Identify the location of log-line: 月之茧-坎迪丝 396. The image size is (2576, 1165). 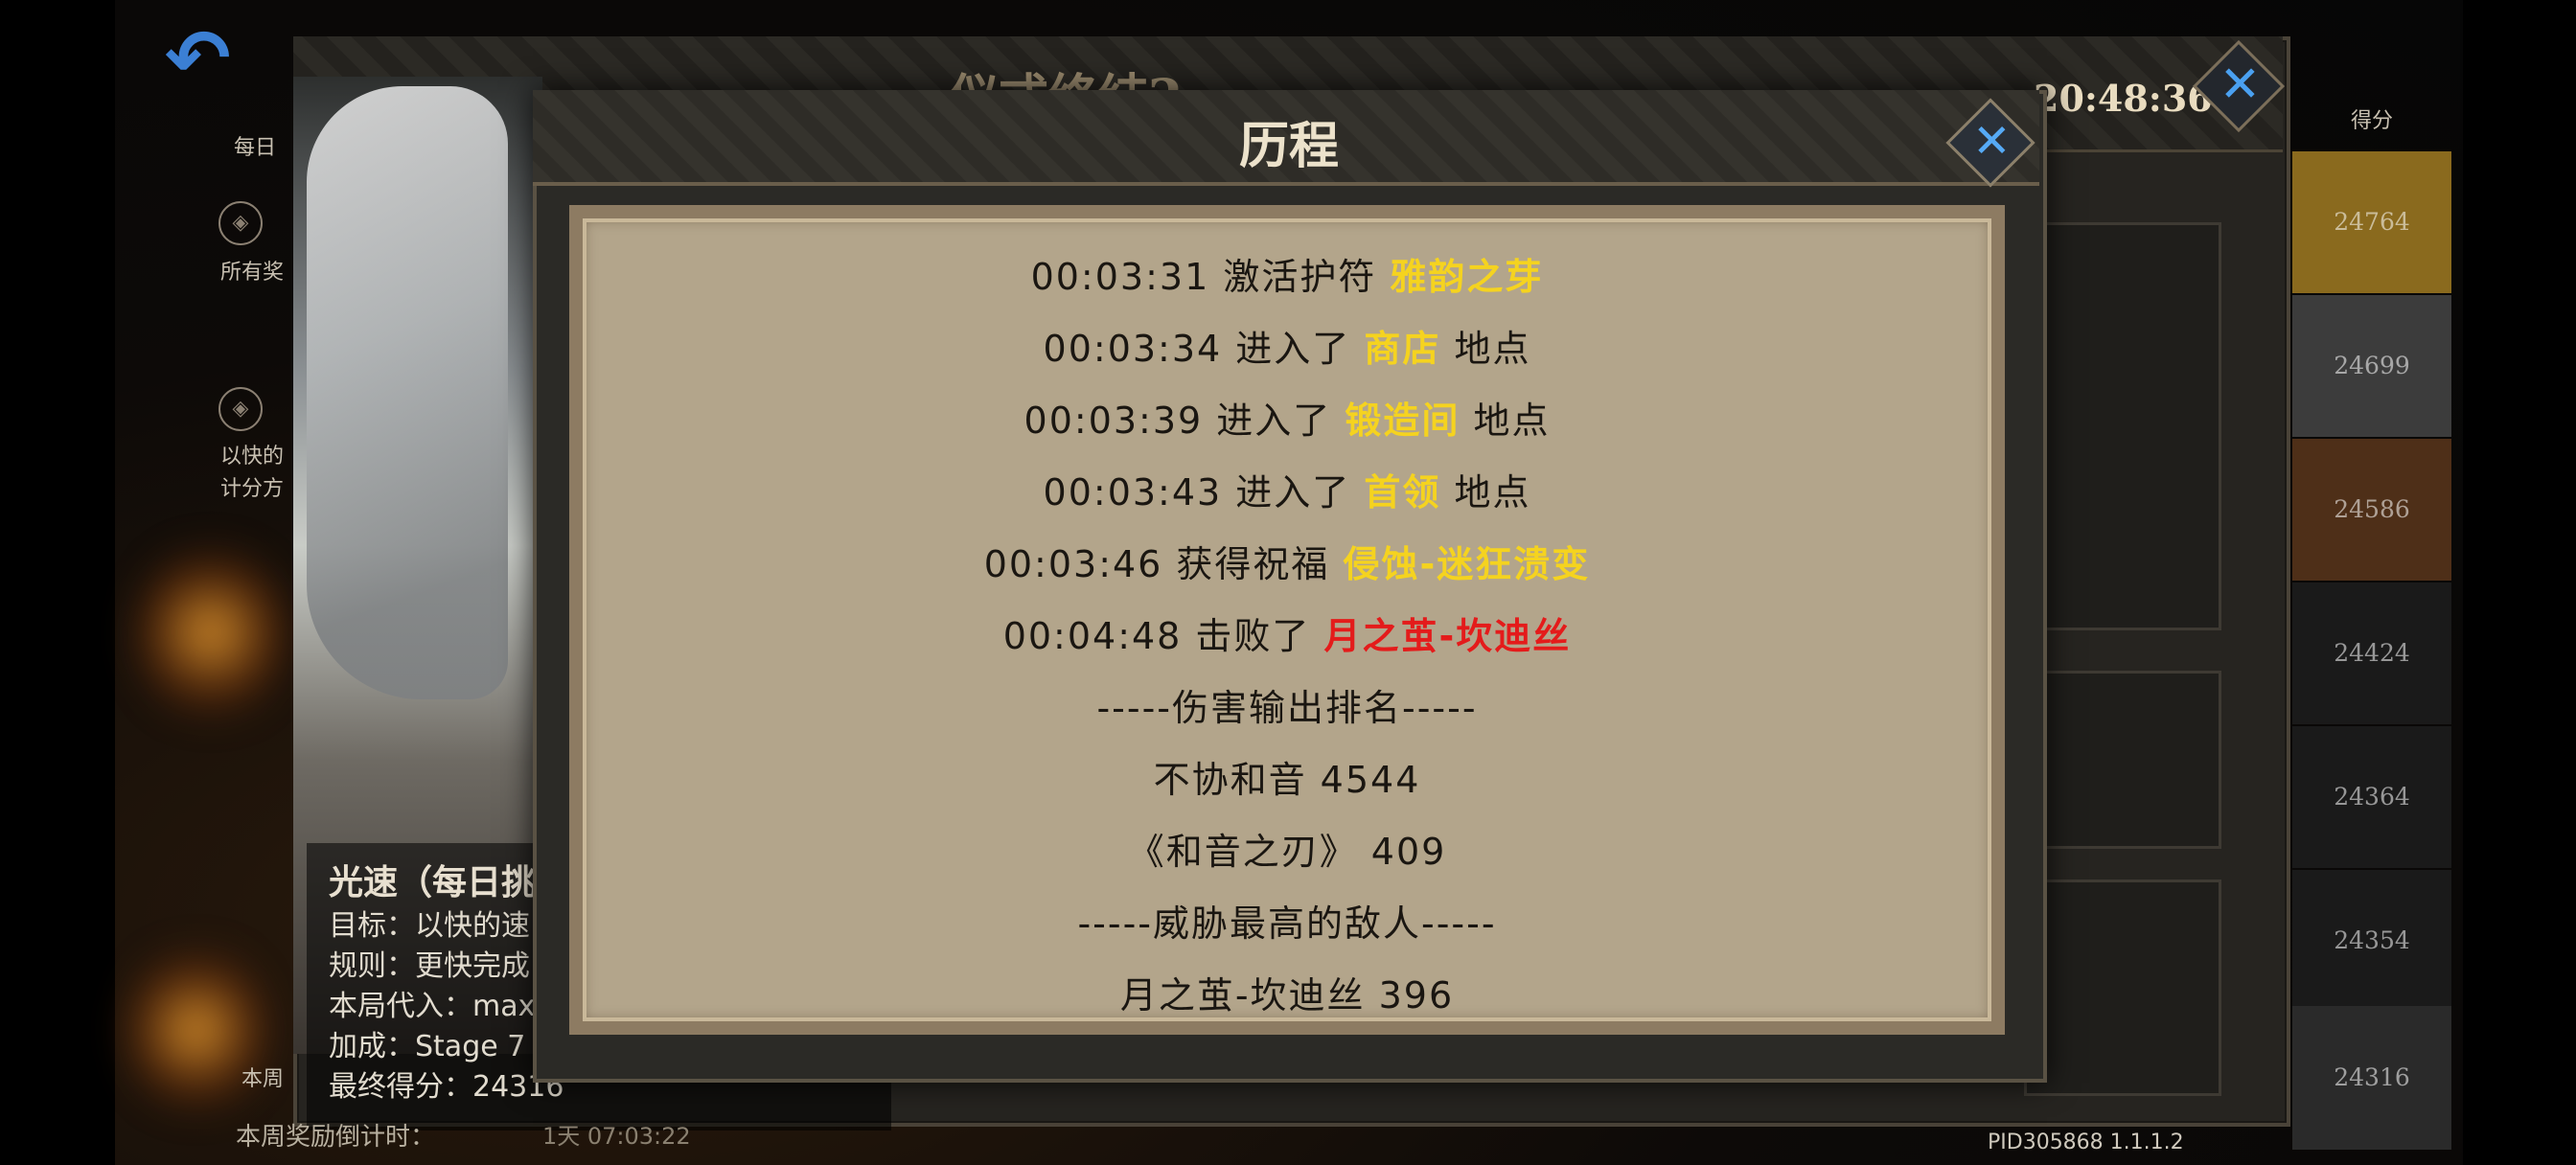
(1287, 996).